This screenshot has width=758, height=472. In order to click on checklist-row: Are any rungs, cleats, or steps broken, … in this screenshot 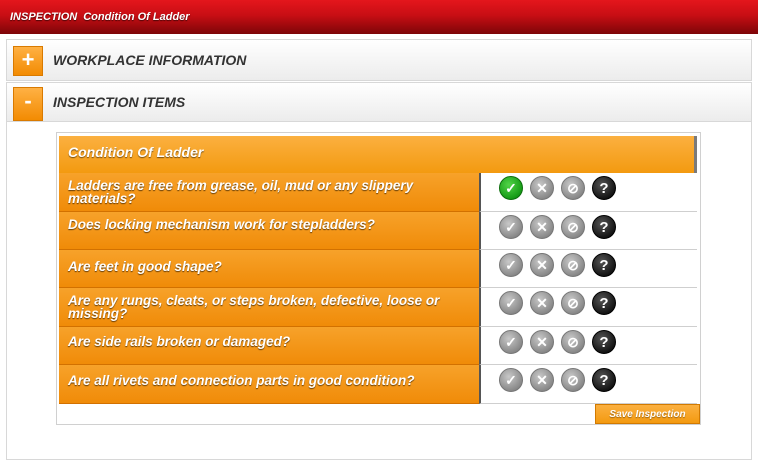, I will do `click(378, 307)`.